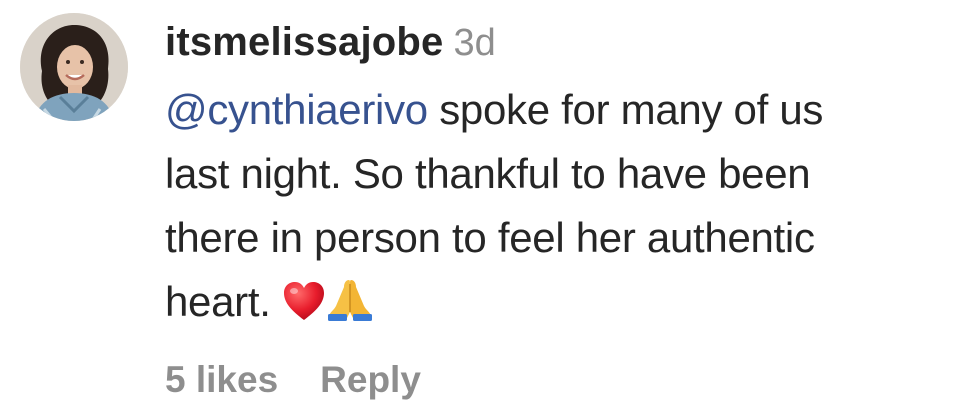 The width and height of the screenshot is (980, 416). I want to click on timestamp: 3d, so click(474, 43).